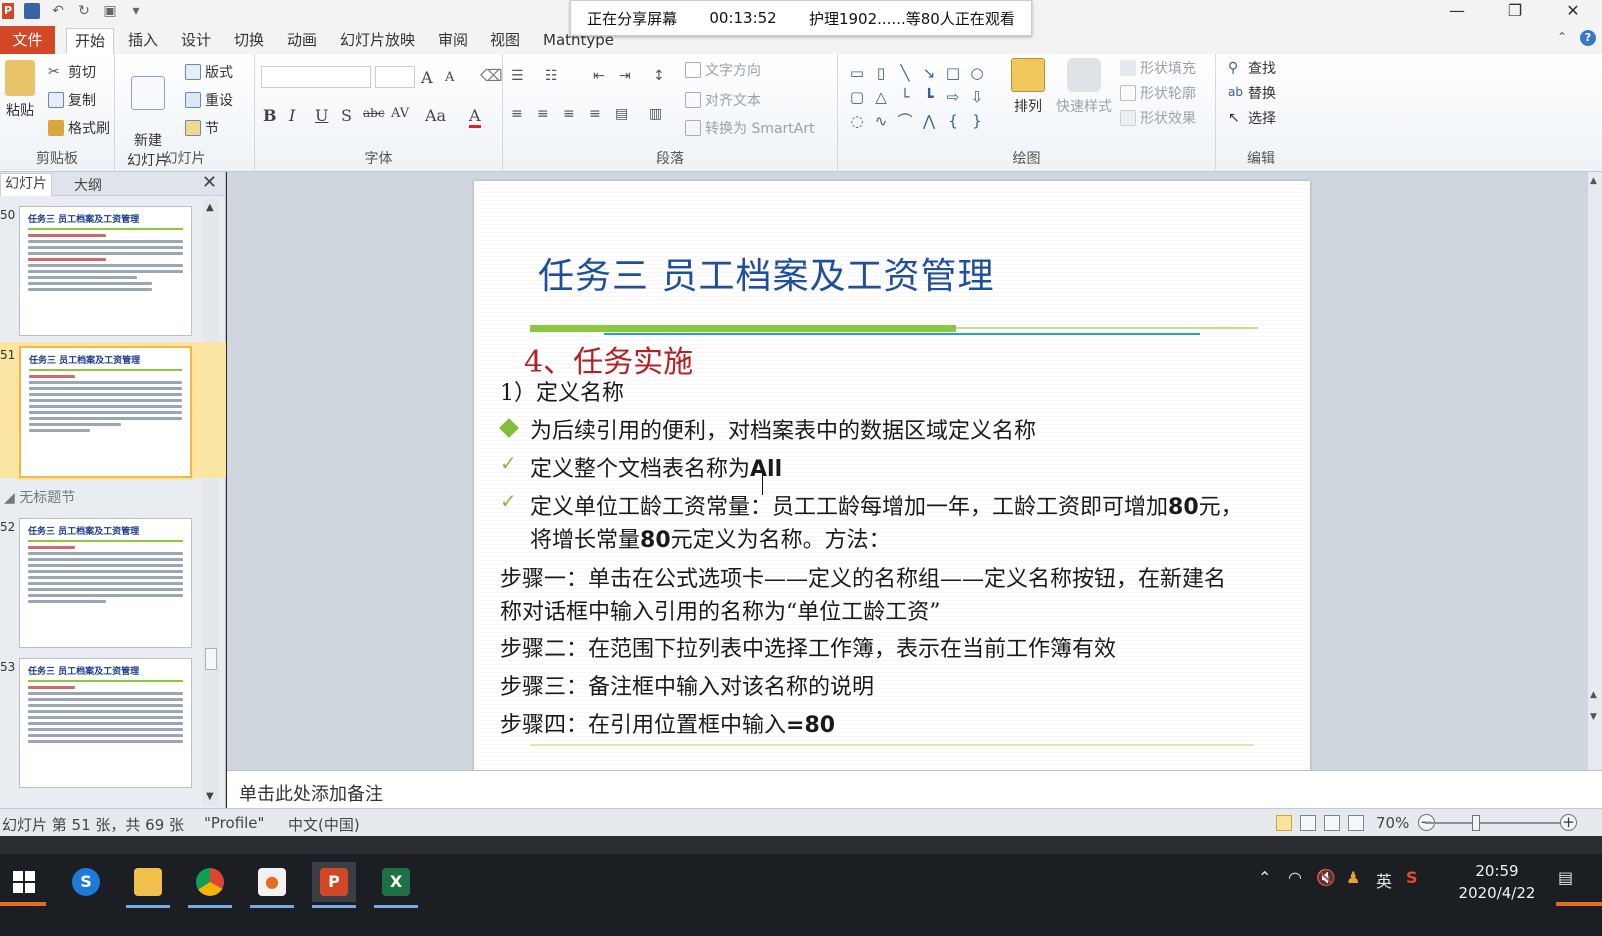  What do you see at coordinates (1084, 87) in the screenshot?
I see `quick-styles-button: 快速样式` at bounding box center [1084, 87].